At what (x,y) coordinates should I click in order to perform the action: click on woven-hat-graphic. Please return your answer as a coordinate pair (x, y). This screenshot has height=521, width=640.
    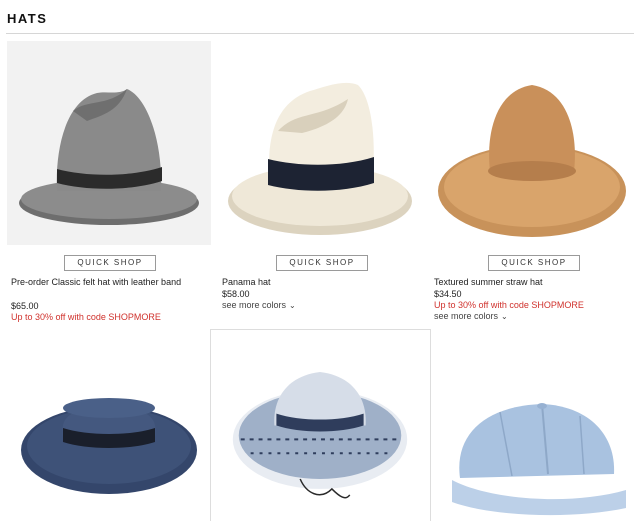
    Looking at the image, I should click on (320, 435).